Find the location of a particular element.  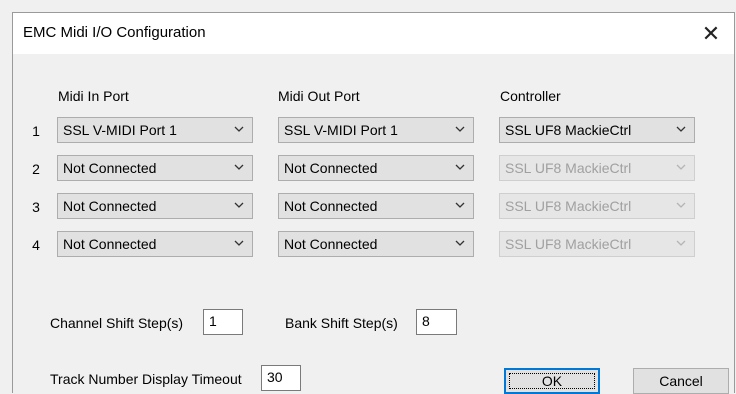

focus-rectangle is located at coordinates (552, 381).